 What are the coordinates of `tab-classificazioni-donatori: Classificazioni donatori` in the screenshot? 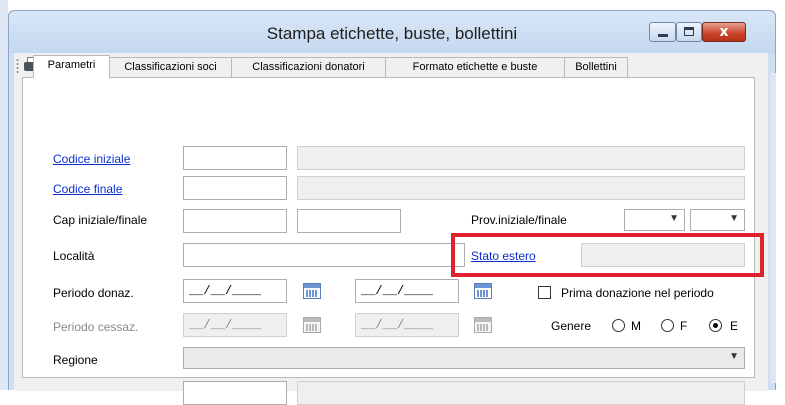 It's located at (308, 67).